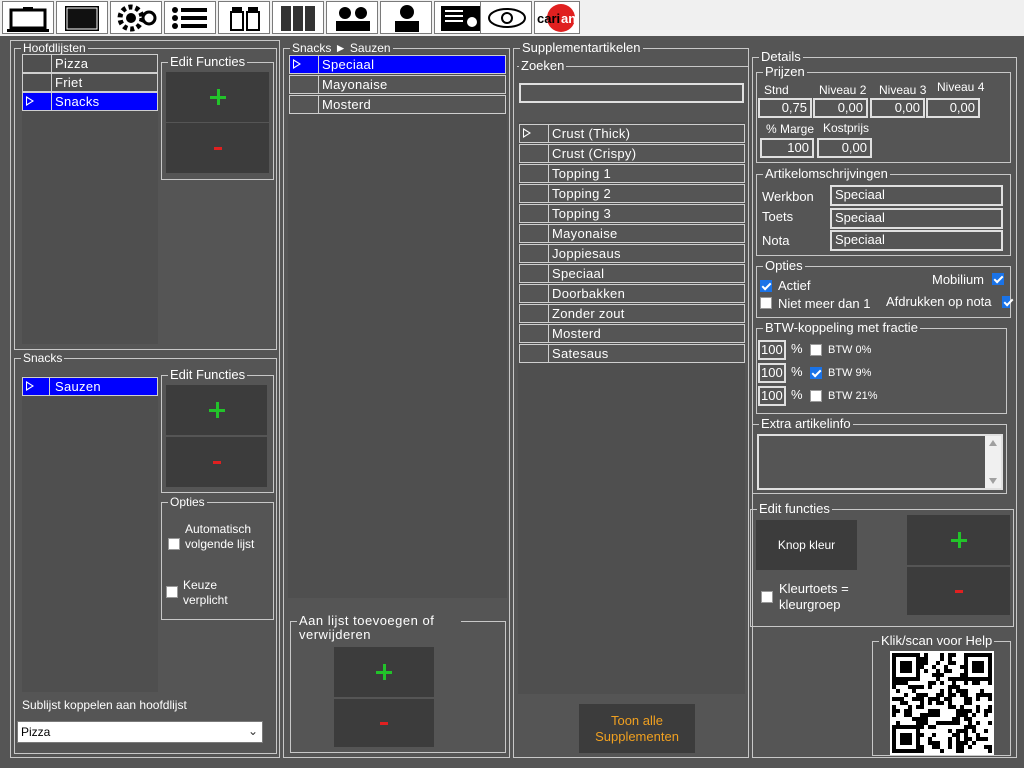 The height and width of the screenshot is (768, 1024). Describe the element at coordinates (776, 240) in the screenshot. I see `nota-label: Nota` at that location.